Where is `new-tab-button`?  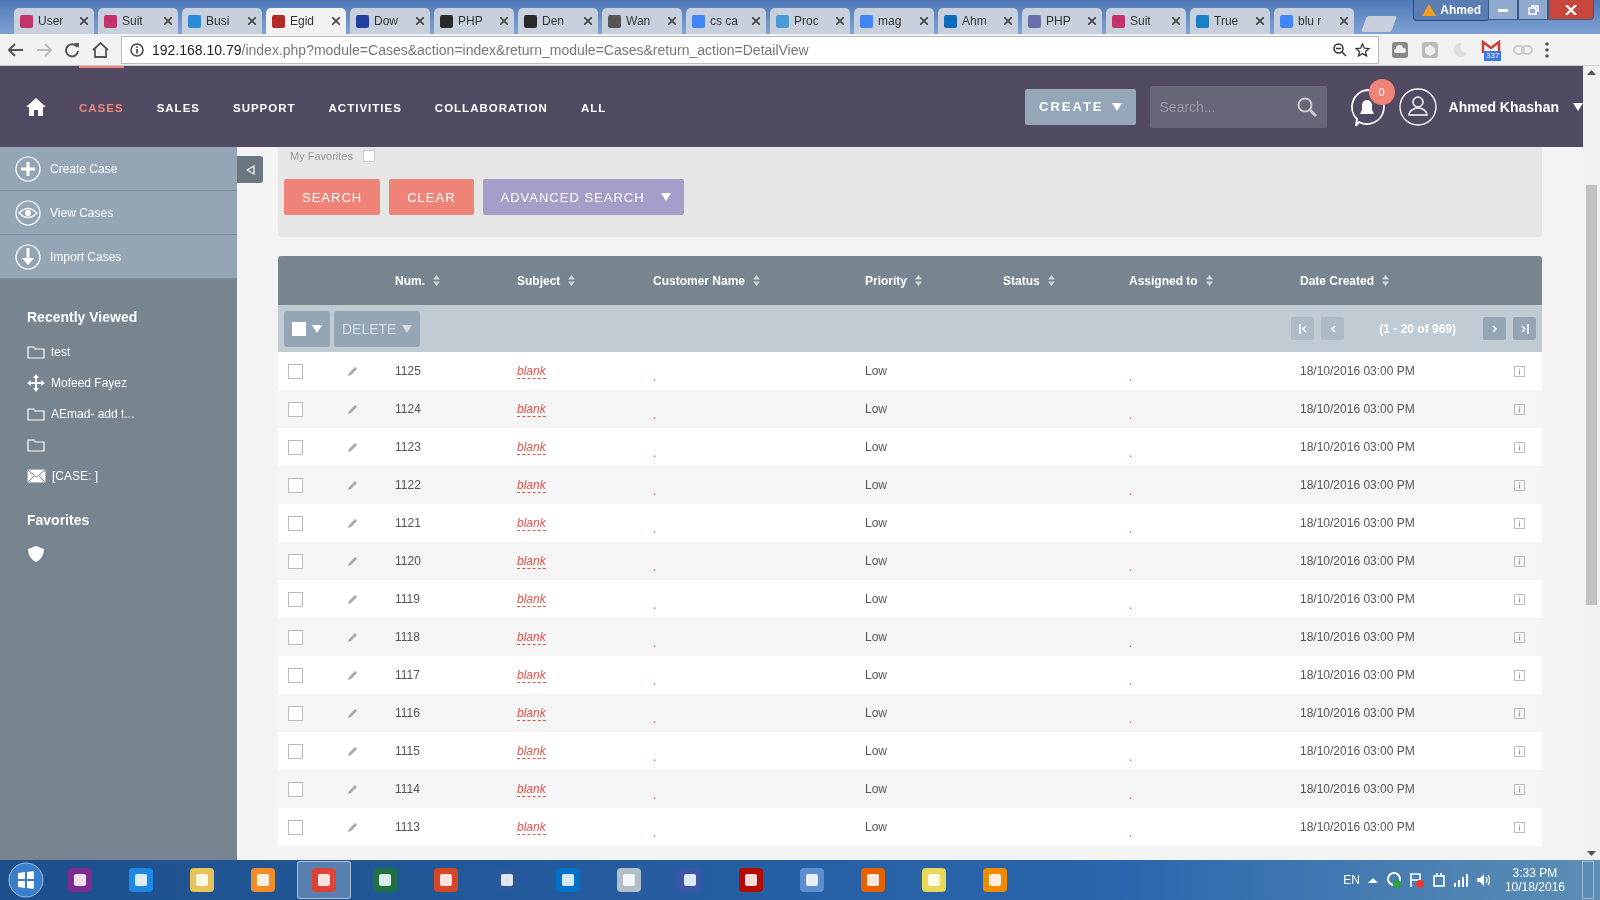
new-tab-button is located at coordinates (1379, 24).